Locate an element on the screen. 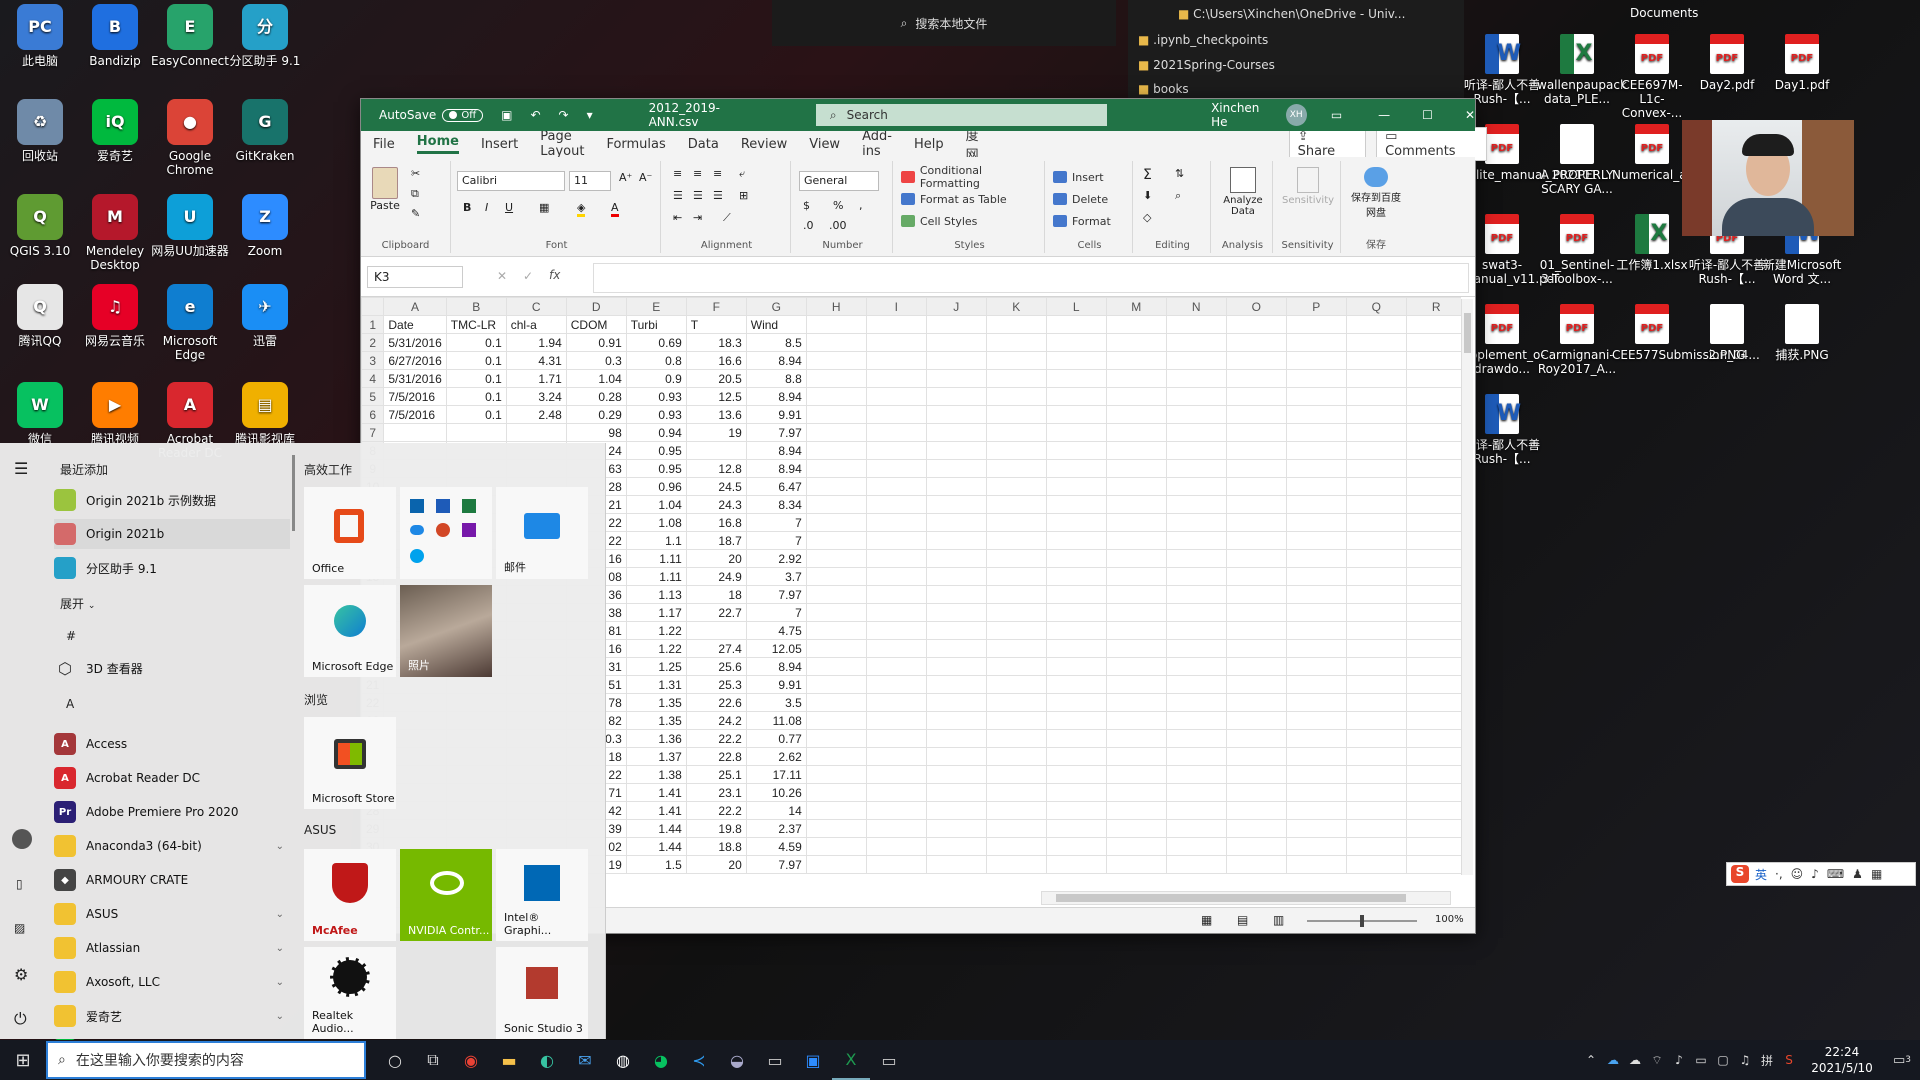  tile-store: Microsoft Store is located at coordinates (350, 763).